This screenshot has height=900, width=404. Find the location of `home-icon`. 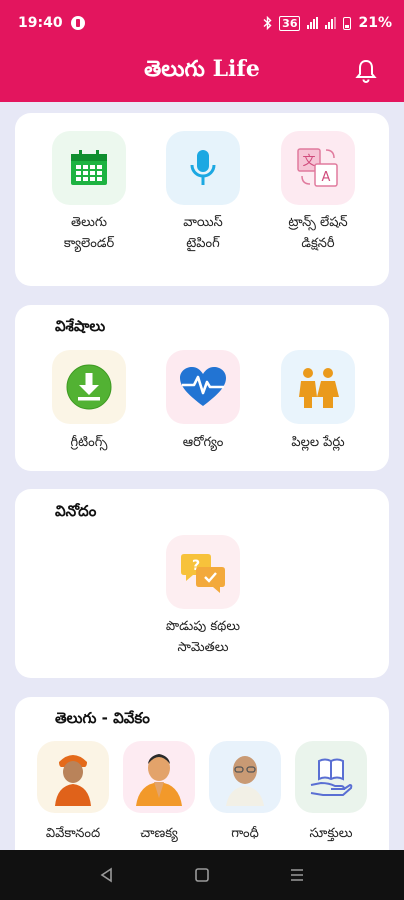

home-icon is located at coordinates (202, 875).